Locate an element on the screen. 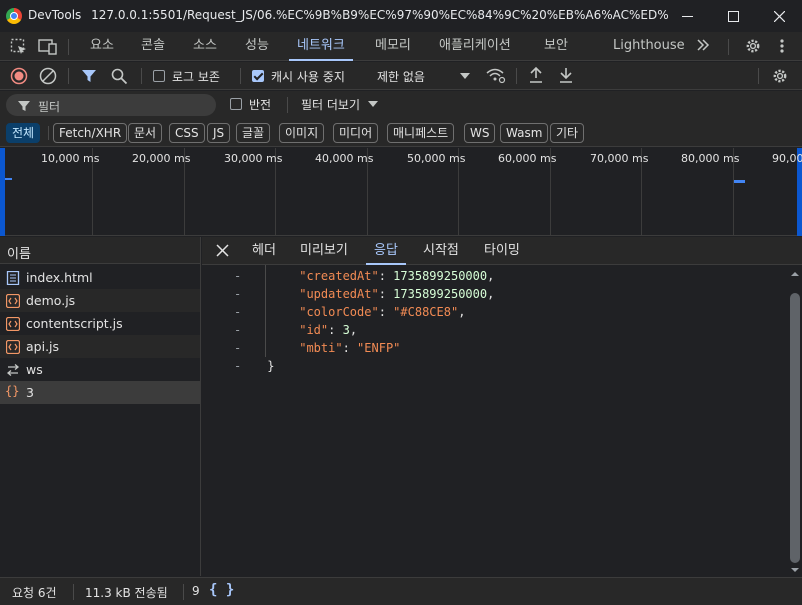 The height and width of the screenshot is (605, 802). gear-icon is located at coordinates (753, 46).